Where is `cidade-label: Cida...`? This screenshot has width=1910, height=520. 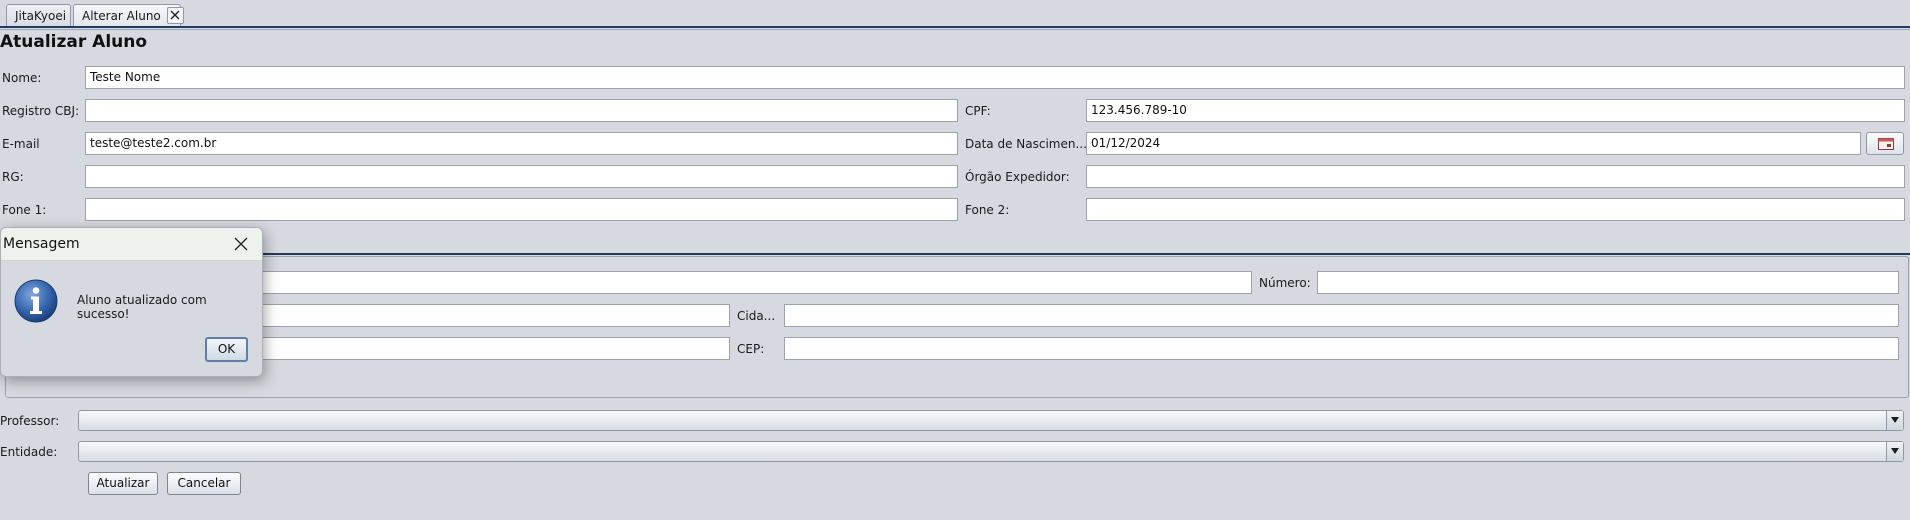 cidade-label: Cida... is located at coordinates (756, 316).